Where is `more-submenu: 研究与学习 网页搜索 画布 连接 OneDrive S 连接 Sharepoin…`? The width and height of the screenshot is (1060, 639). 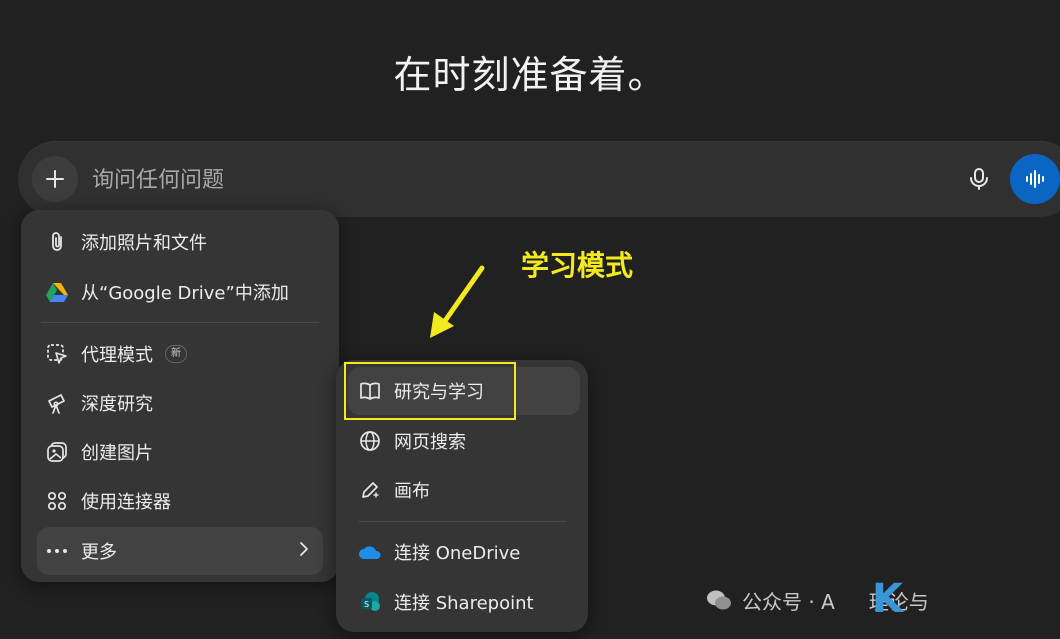
more-submenu: 研究与学习 网页搜索 画布 连接 OneDrive S 连接 Sharepoin… is located at coordinates (462, 496).